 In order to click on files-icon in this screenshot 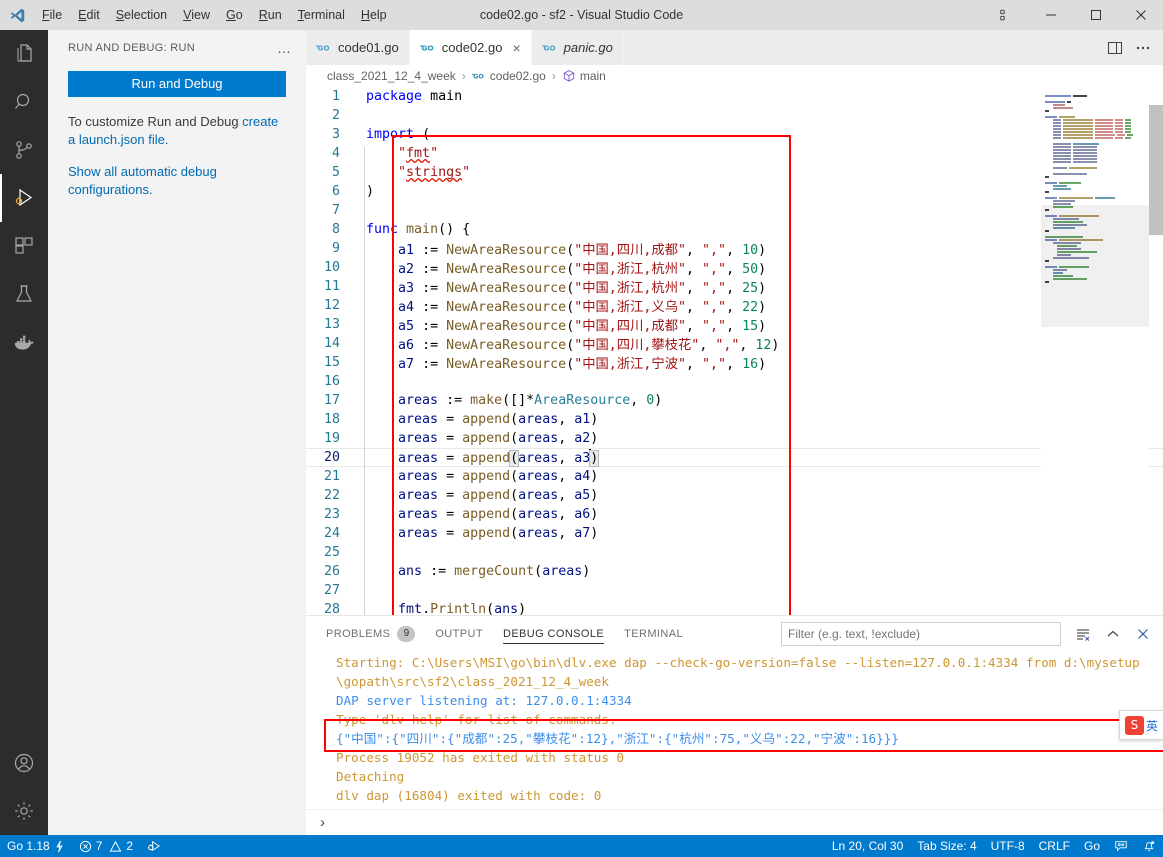, I will do `click(24, 54)`.